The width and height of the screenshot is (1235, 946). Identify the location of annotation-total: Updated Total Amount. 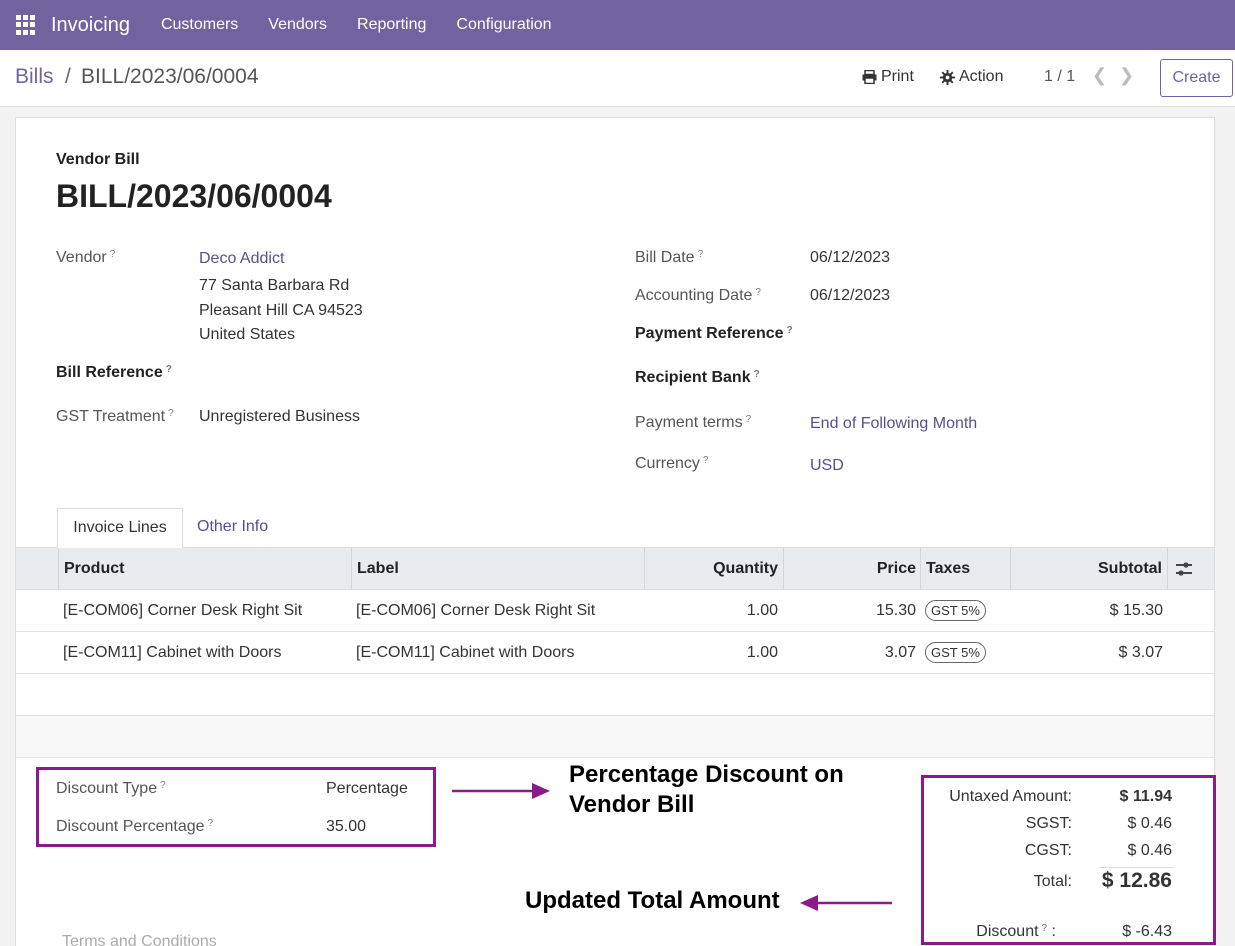
(652, 900).